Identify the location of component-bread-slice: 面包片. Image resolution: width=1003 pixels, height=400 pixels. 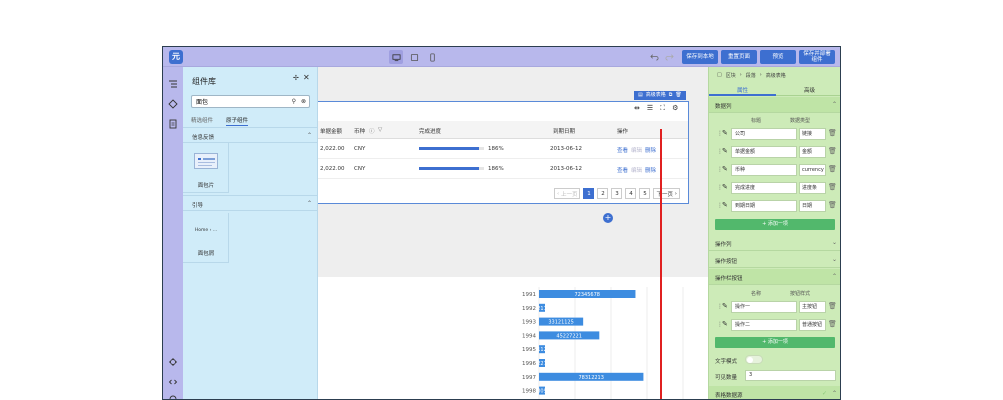
(206, 168).